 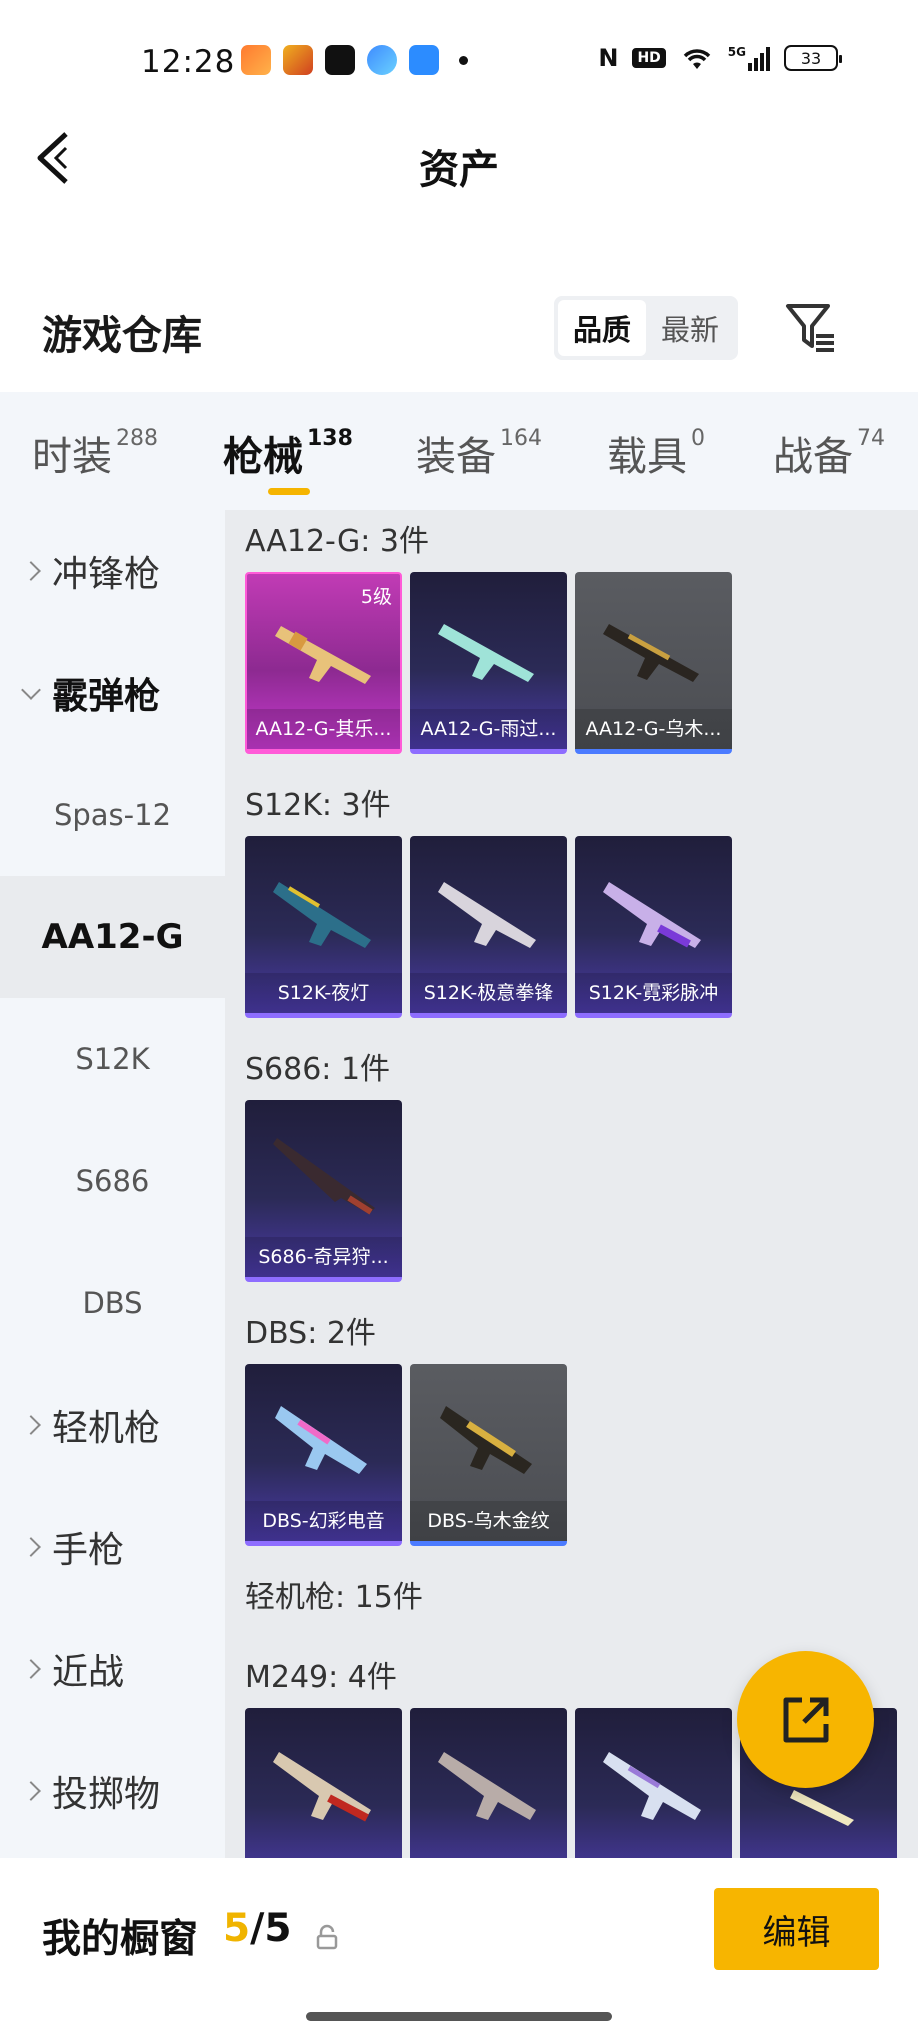 I want to click on wifi-icon, so click(x=697, y=59).